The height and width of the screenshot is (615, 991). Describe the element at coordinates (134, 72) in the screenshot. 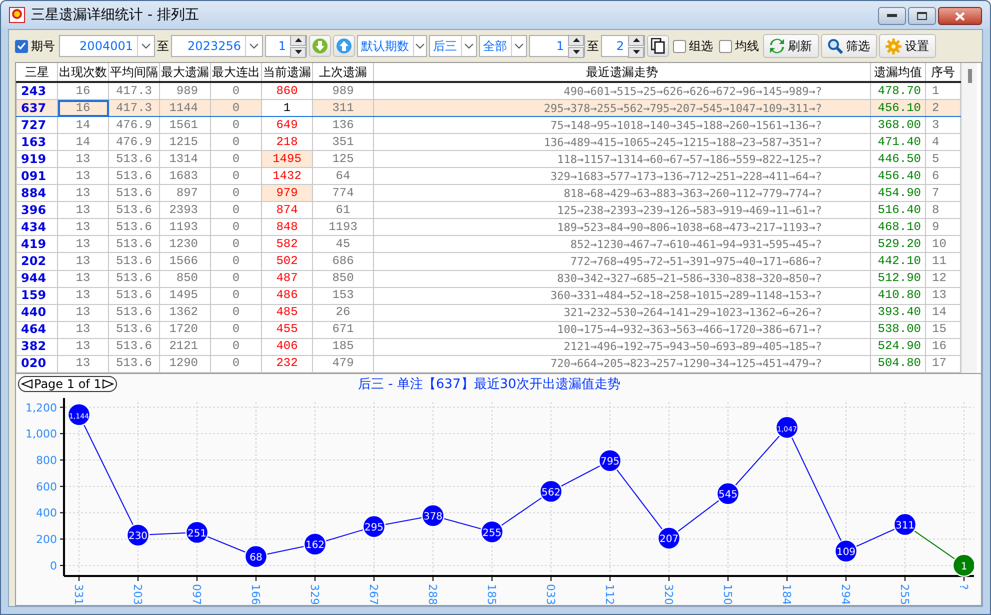

I see `column-header: 平均间隔` at that location.